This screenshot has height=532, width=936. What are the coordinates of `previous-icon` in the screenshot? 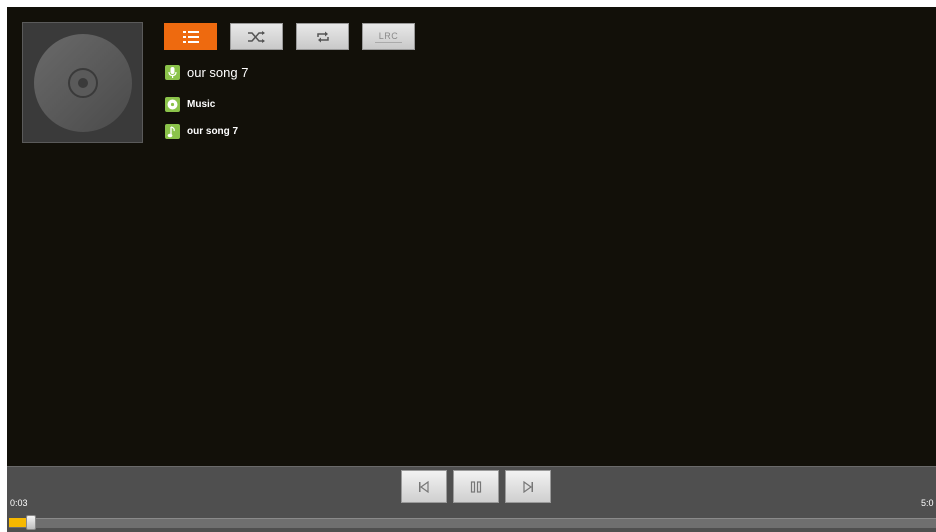 It's located at (424, 486).